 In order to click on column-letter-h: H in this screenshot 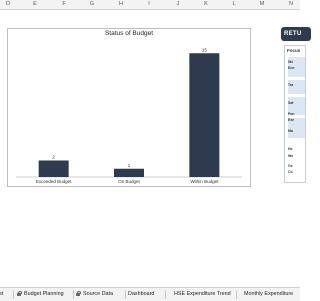, I will do `click(121, 4)`.